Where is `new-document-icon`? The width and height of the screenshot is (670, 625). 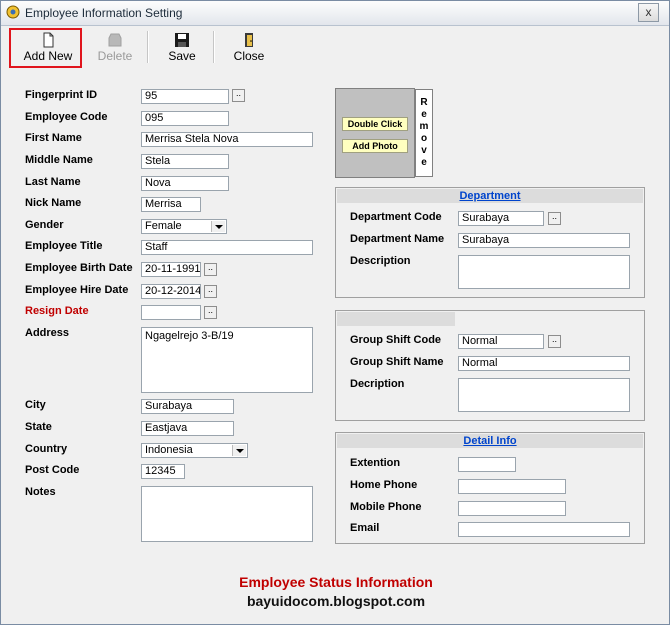 new-document-icon is located at coordinates (48, 40).